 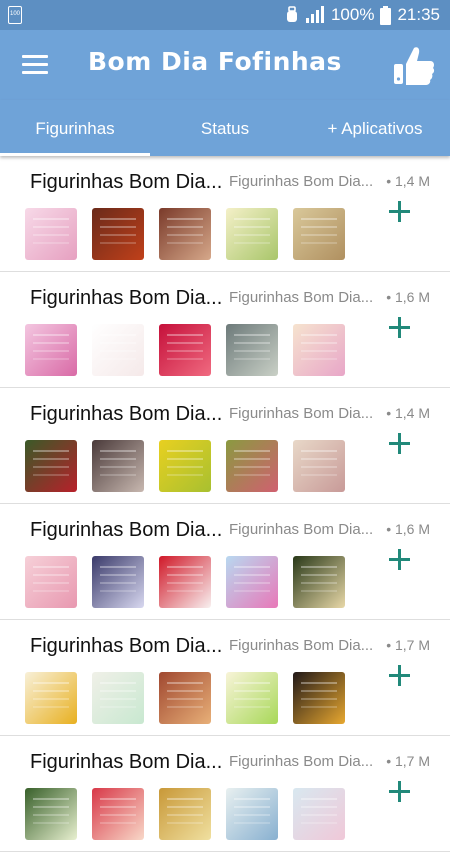 I want to click on tab-status: Status, so click(x=225, y=128).